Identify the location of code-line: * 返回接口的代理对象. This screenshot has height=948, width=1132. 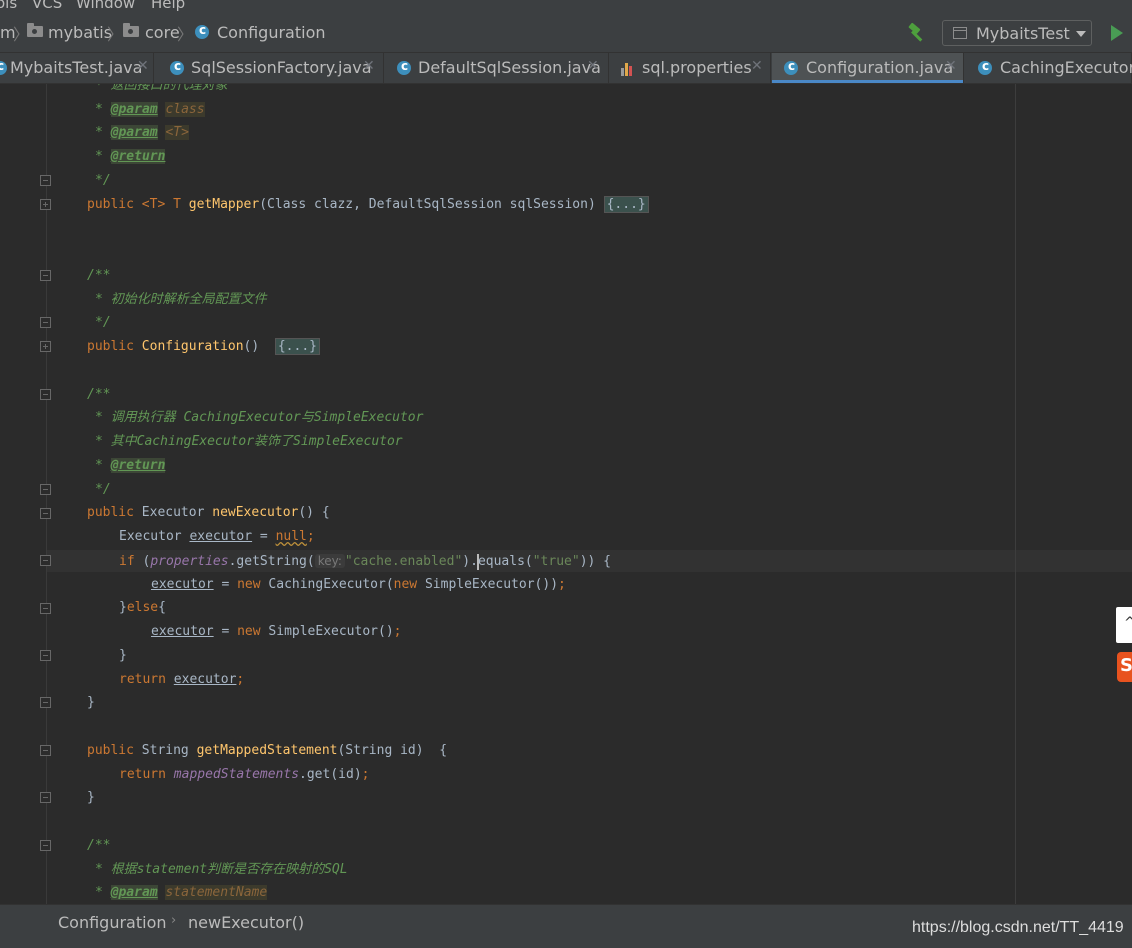
(161, 88).